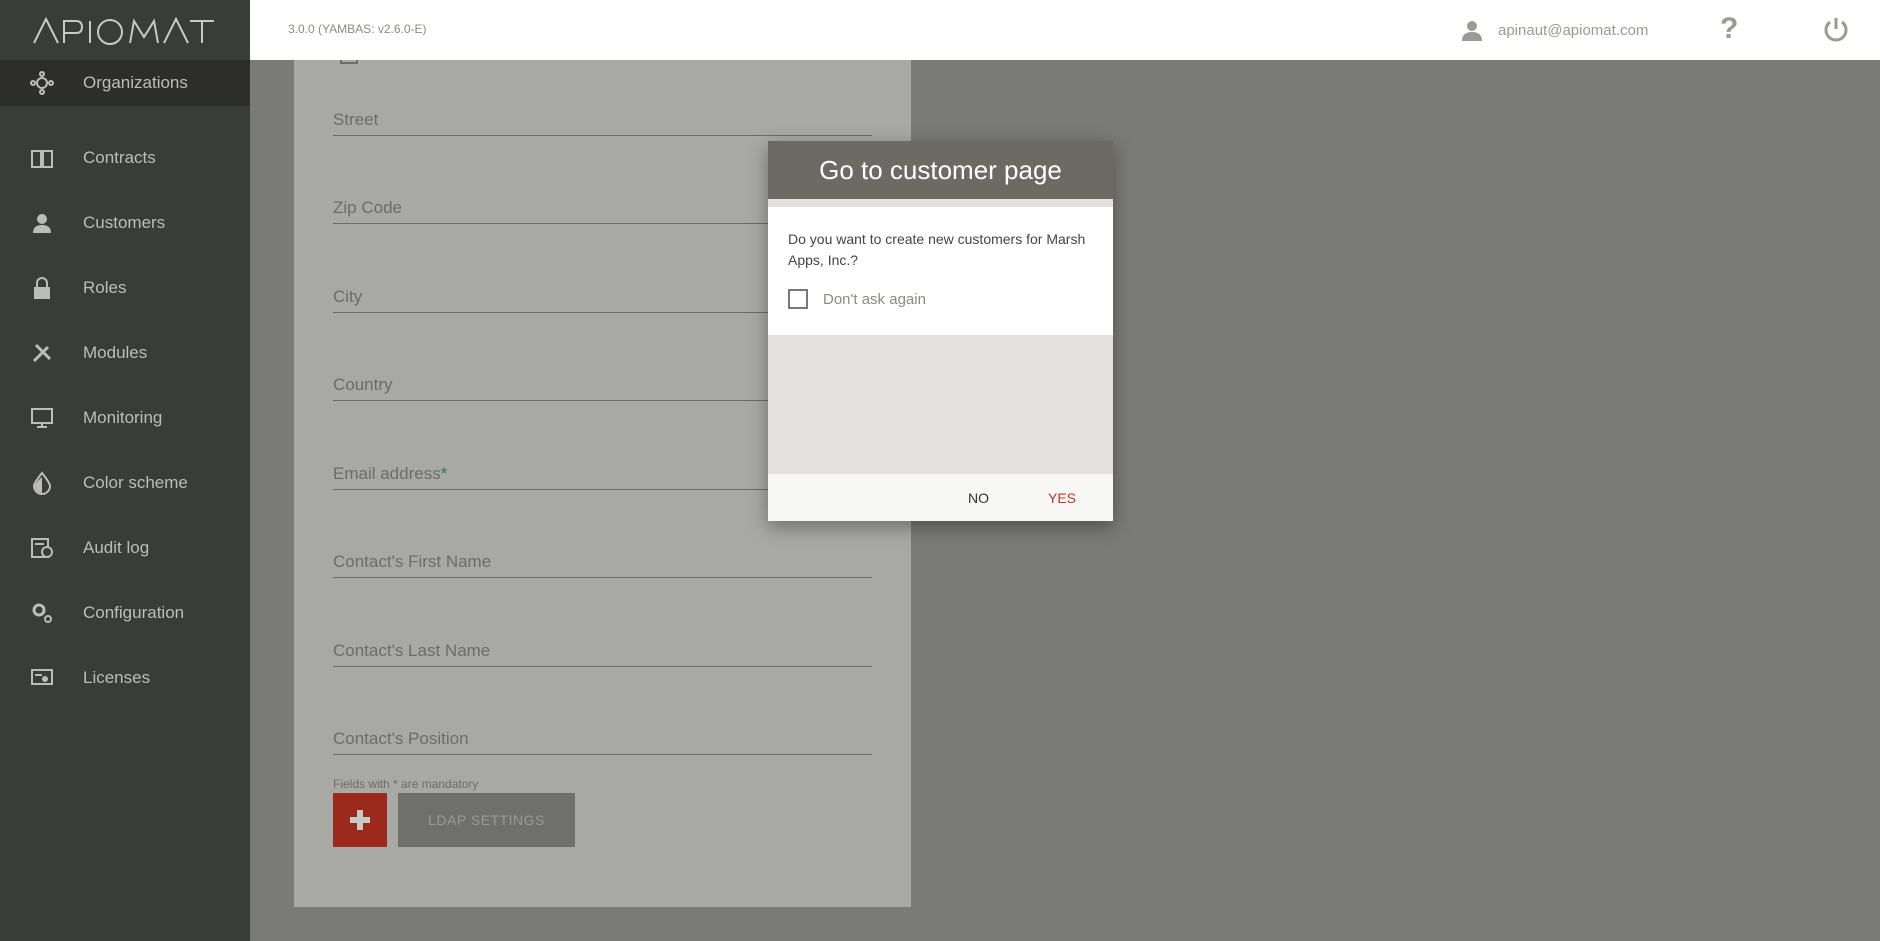 This screenshot has height=941, width=1880. What do you see at coordinates (1573, 30) in the screenshot?
I see `user-email: apinaut@apiomat.com` at bounding box center [1573, 30].